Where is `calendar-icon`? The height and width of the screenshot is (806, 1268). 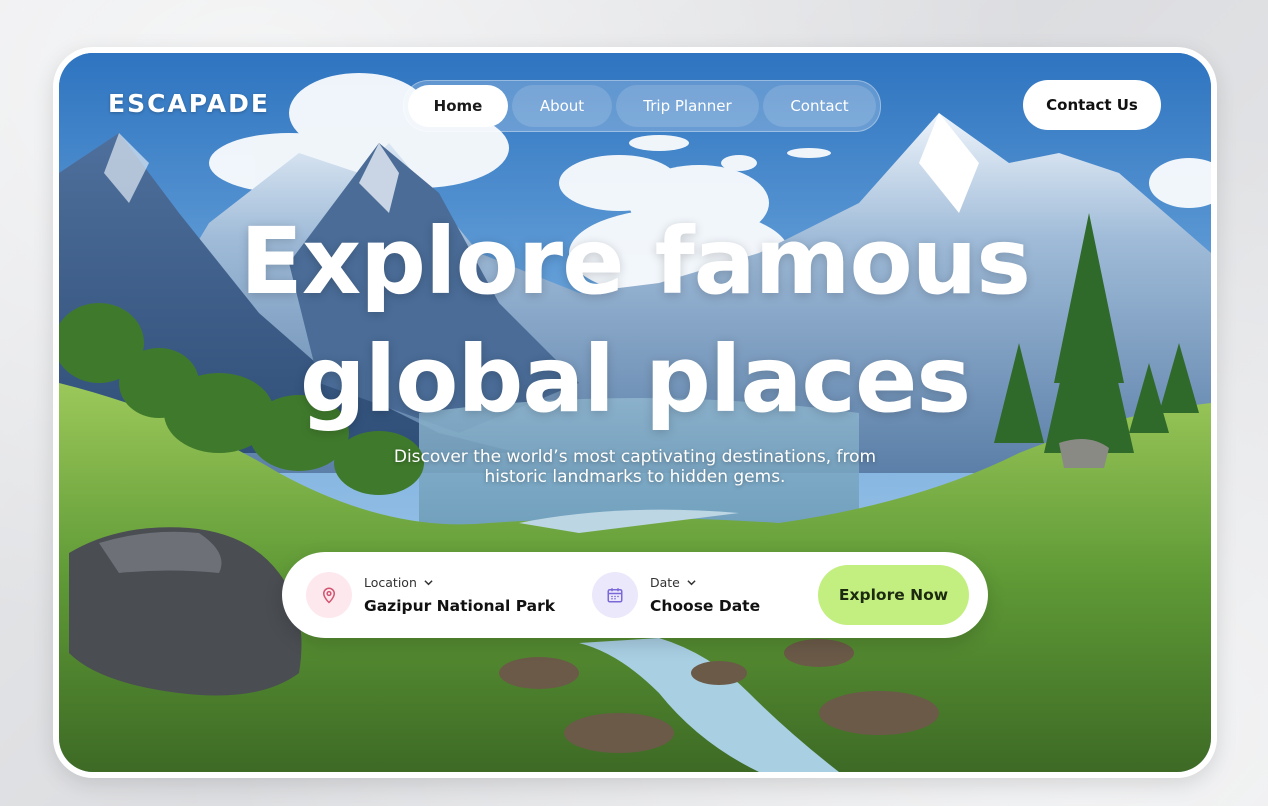
calendar-icon is located at coordinates (615, 595).